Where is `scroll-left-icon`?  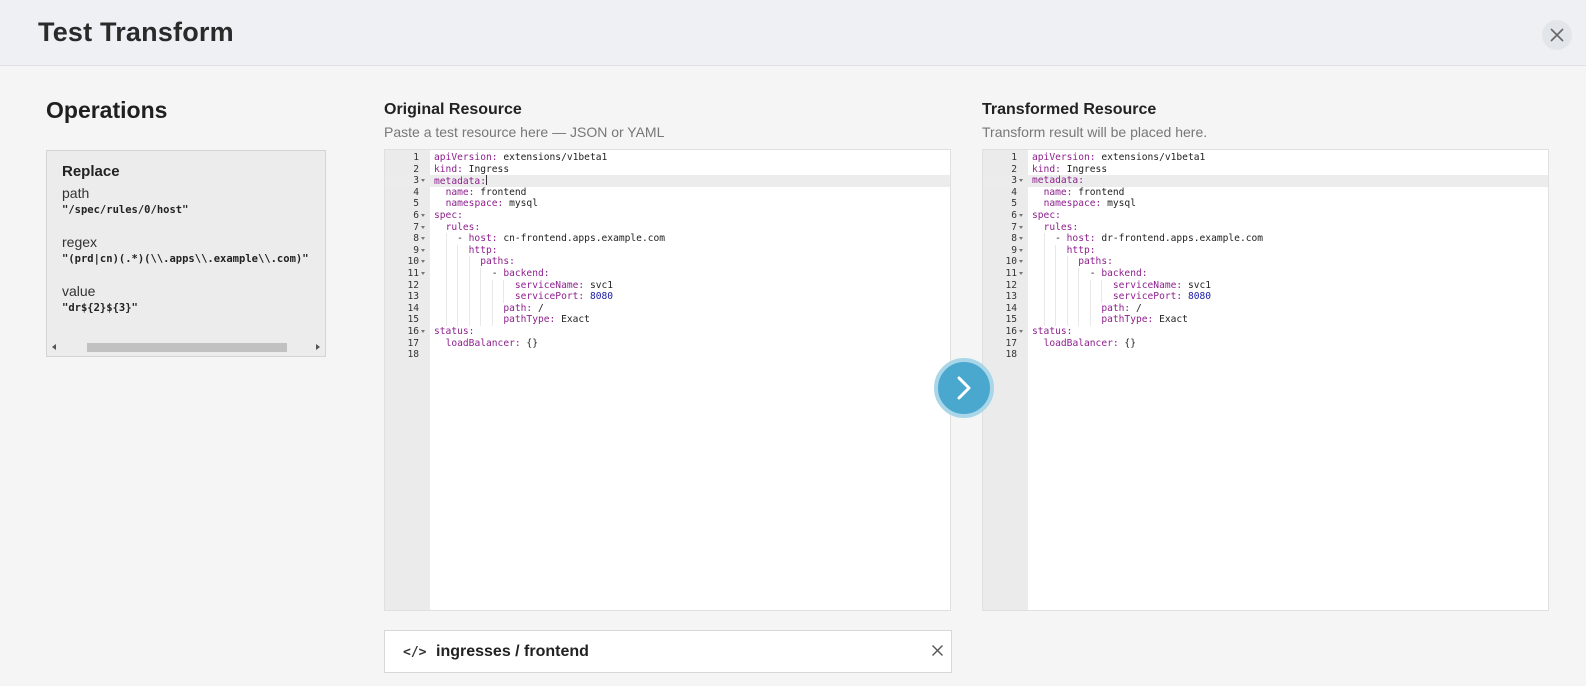
scroll-left-icon is located at coordinates (54, 347).